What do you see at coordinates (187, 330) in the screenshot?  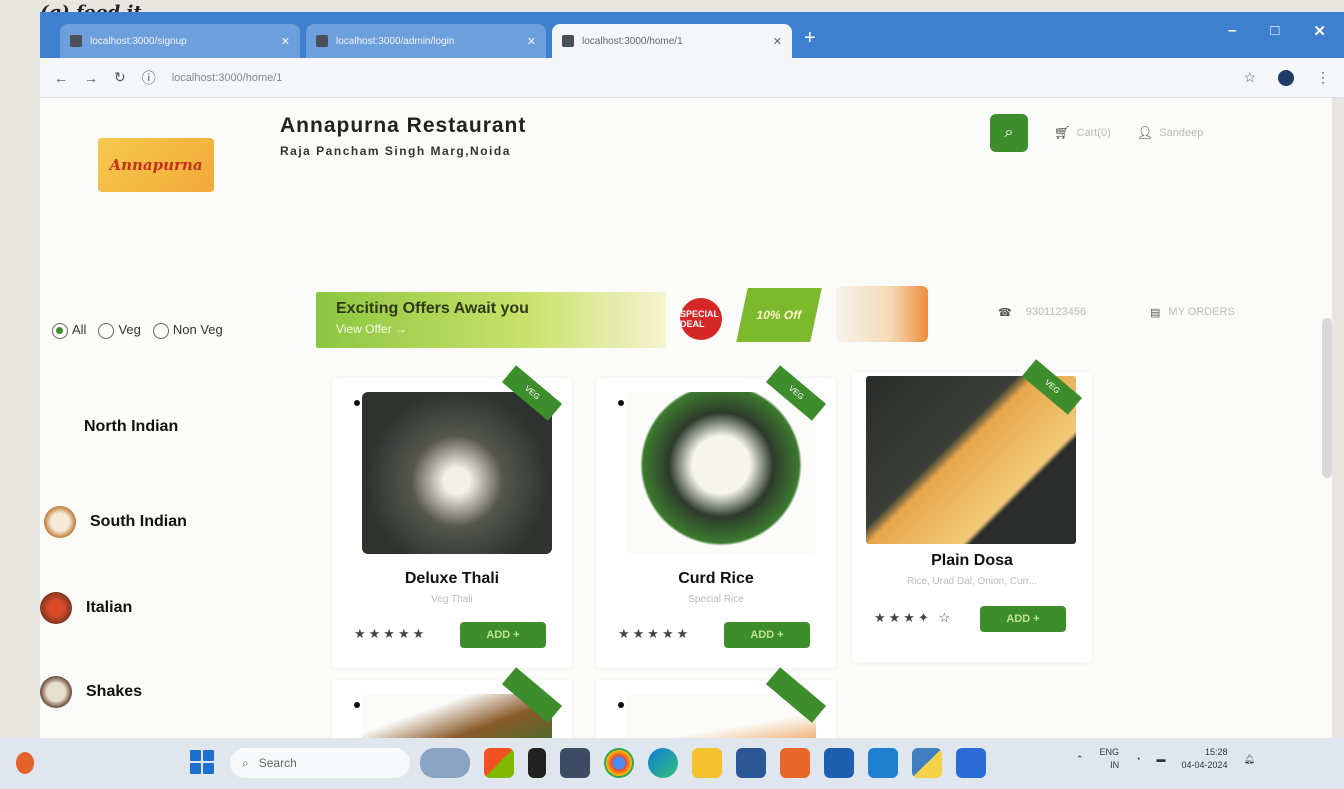 I see `filter-non-veg: Non Veg` at bounding box center [187, 330].